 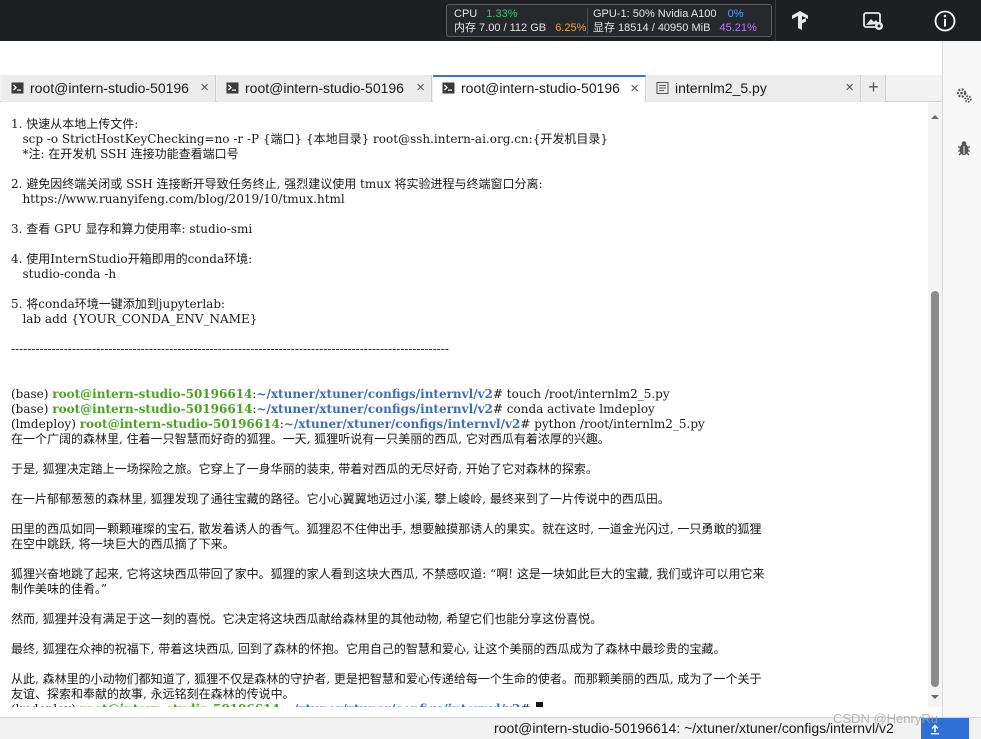 I want to click on prompt-cmd: #, so click(x=527, y=704).